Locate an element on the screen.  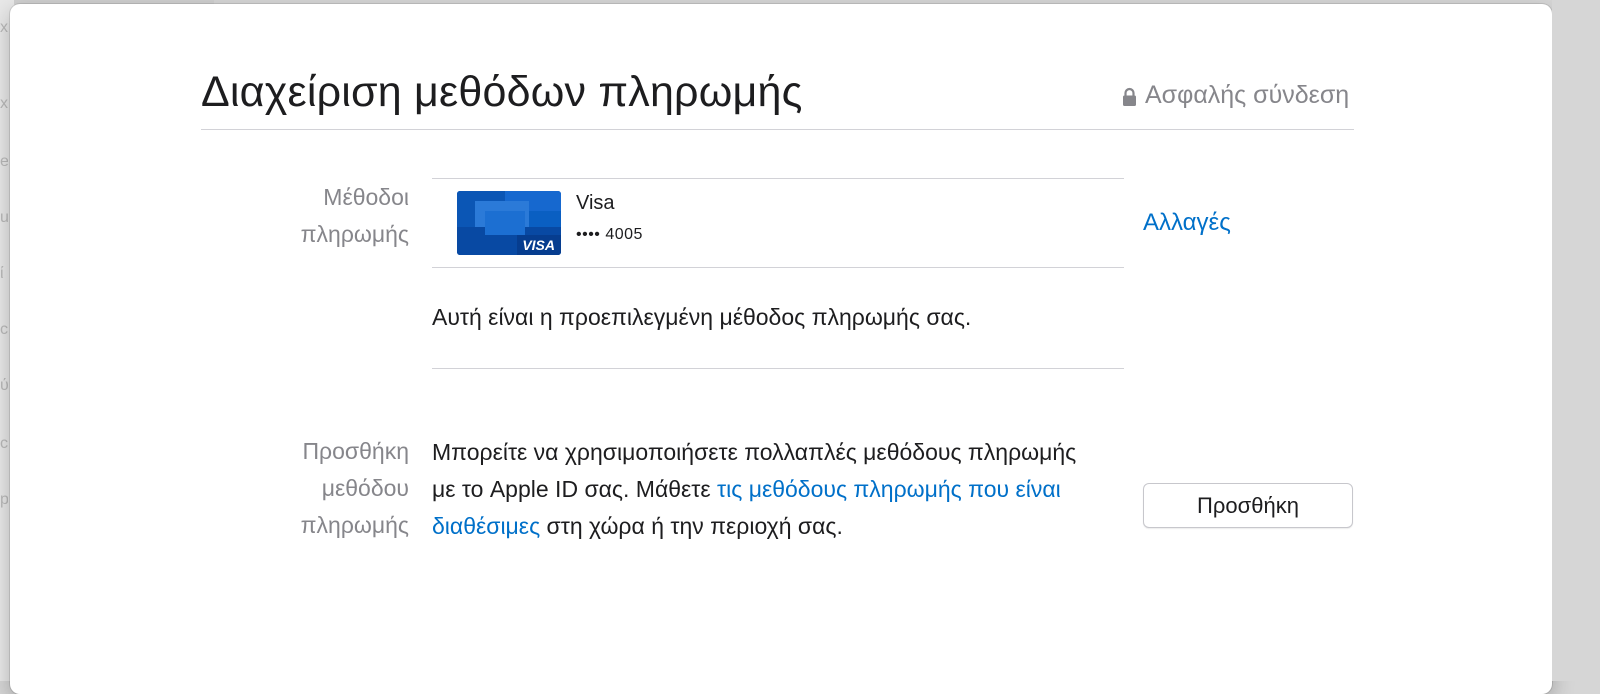
secure-connection-label: Ασφαλής σύνδεση is located at coordinates (1247, 94).